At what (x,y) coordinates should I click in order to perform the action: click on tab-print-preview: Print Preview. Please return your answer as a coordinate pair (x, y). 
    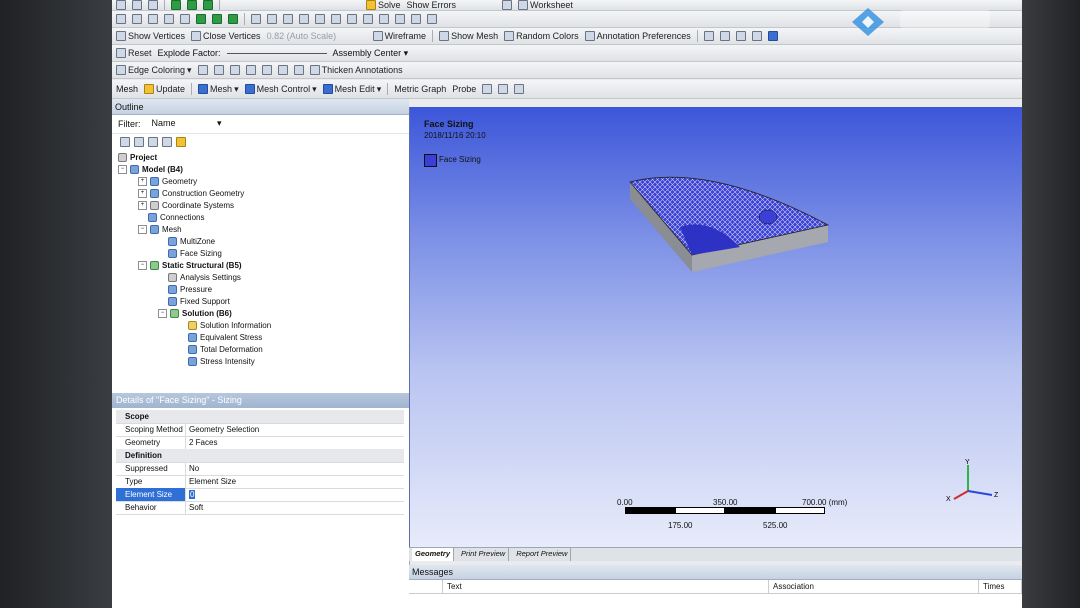
    Looking at the image, I should click on (484, 554).